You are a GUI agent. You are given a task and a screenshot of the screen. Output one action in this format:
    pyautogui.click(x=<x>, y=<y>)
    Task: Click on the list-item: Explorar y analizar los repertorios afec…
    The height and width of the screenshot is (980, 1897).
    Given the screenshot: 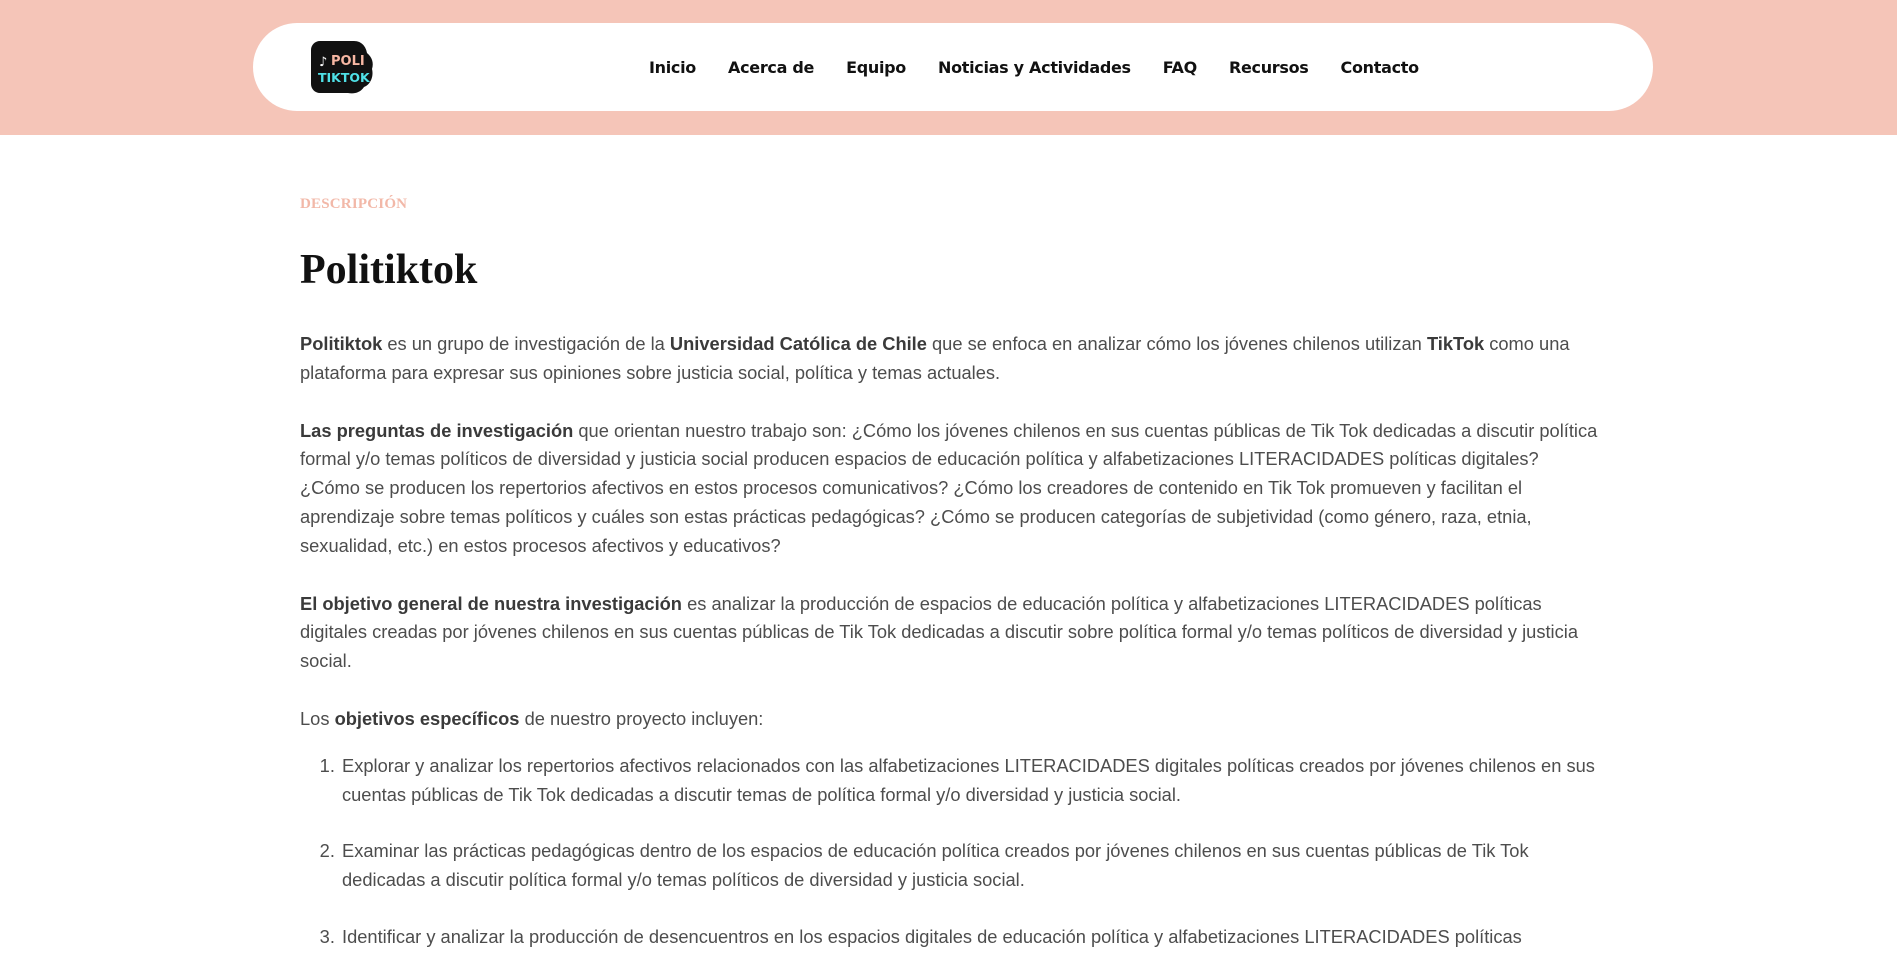 What is the action you would take?
    pyautogui.click(x=970, y=781)
    